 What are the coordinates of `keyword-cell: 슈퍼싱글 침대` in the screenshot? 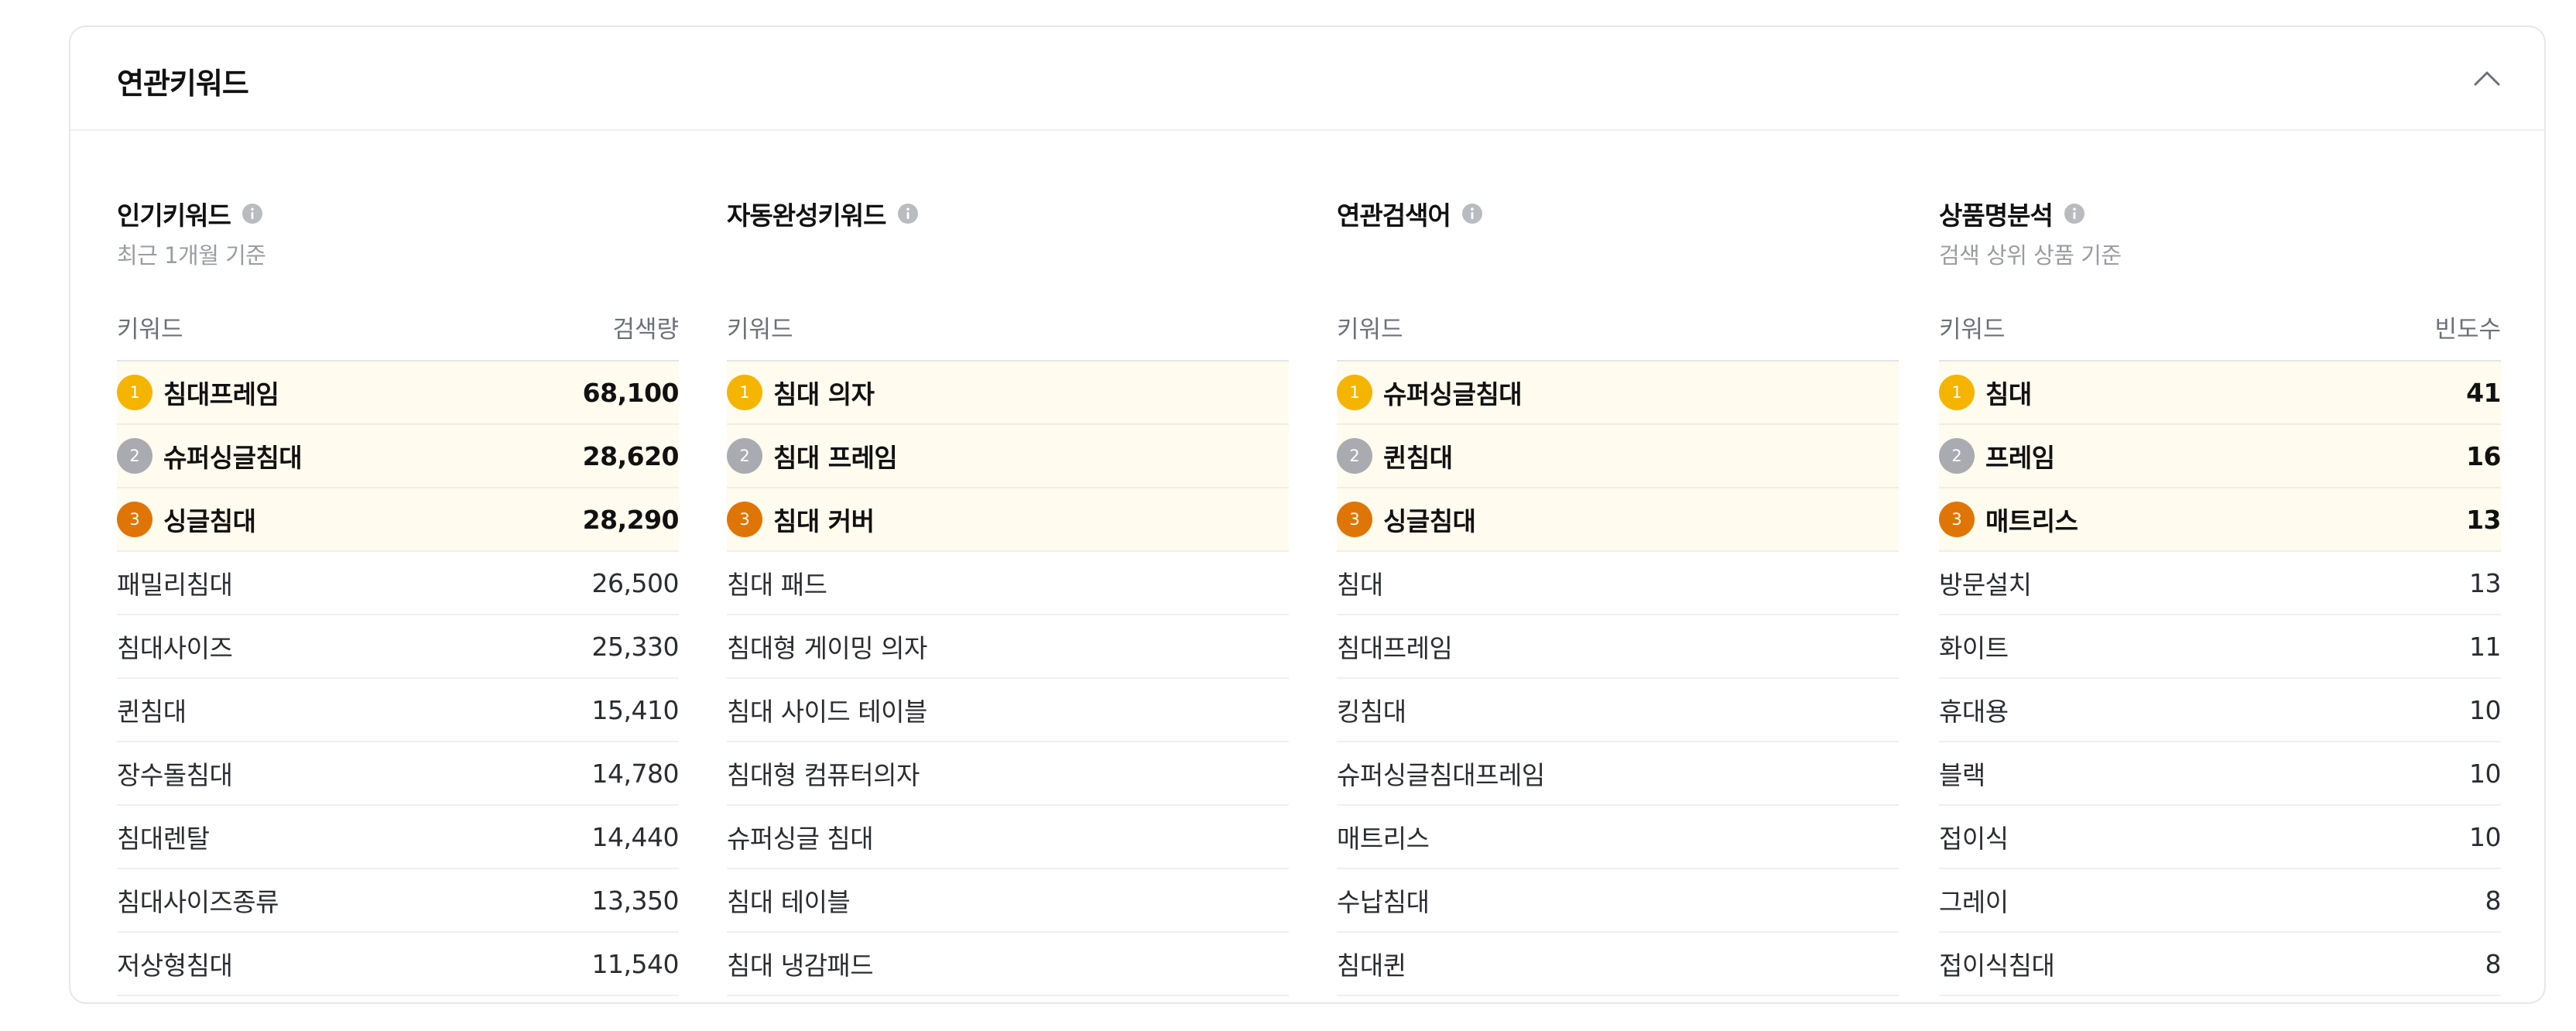 It's located at (800, 837).